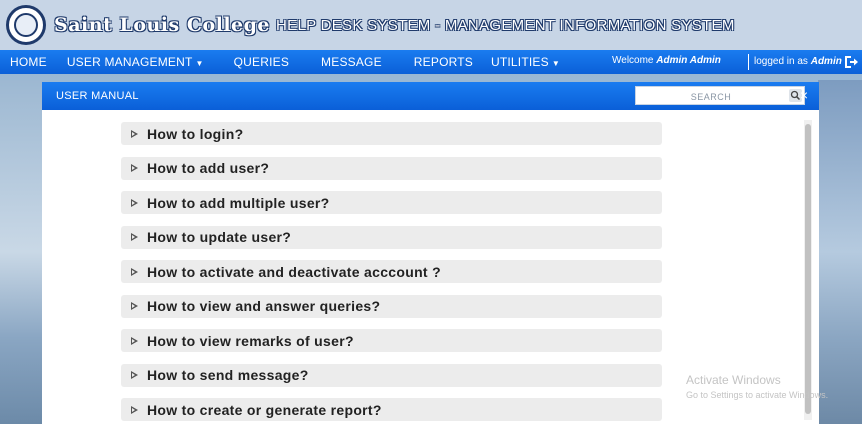  Describe the element at coordinates (219, 237) in the screenshot. I see `faq-question: How to update user?` at that location.